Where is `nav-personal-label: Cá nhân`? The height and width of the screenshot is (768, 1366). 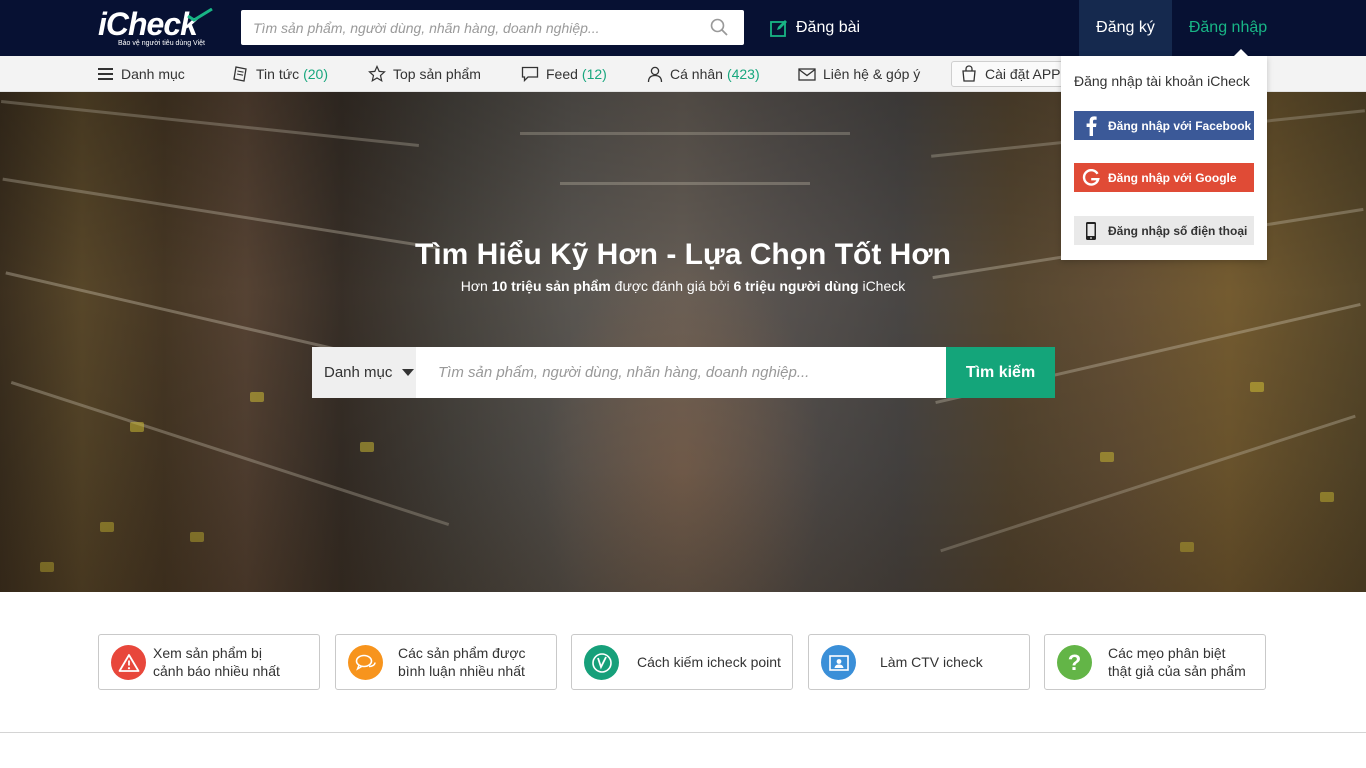 nav-personal-label: Cá nhân is located at coordinates (696, 74).